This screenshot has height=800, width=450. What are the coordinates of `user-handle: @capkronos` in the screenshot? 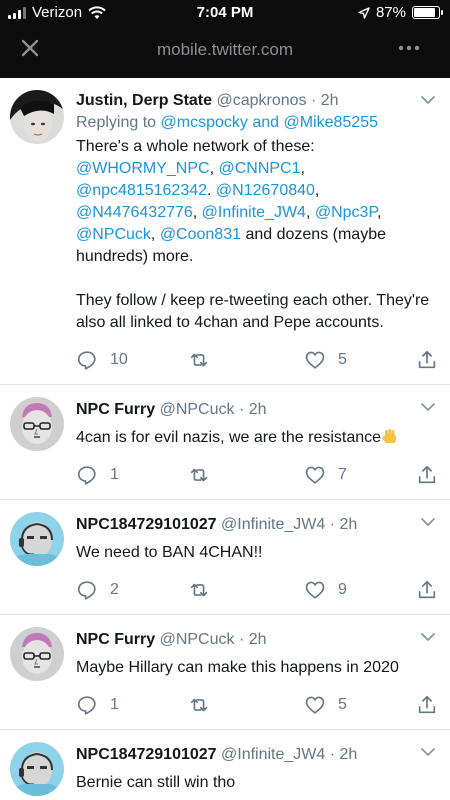 It's located at (261, 100).